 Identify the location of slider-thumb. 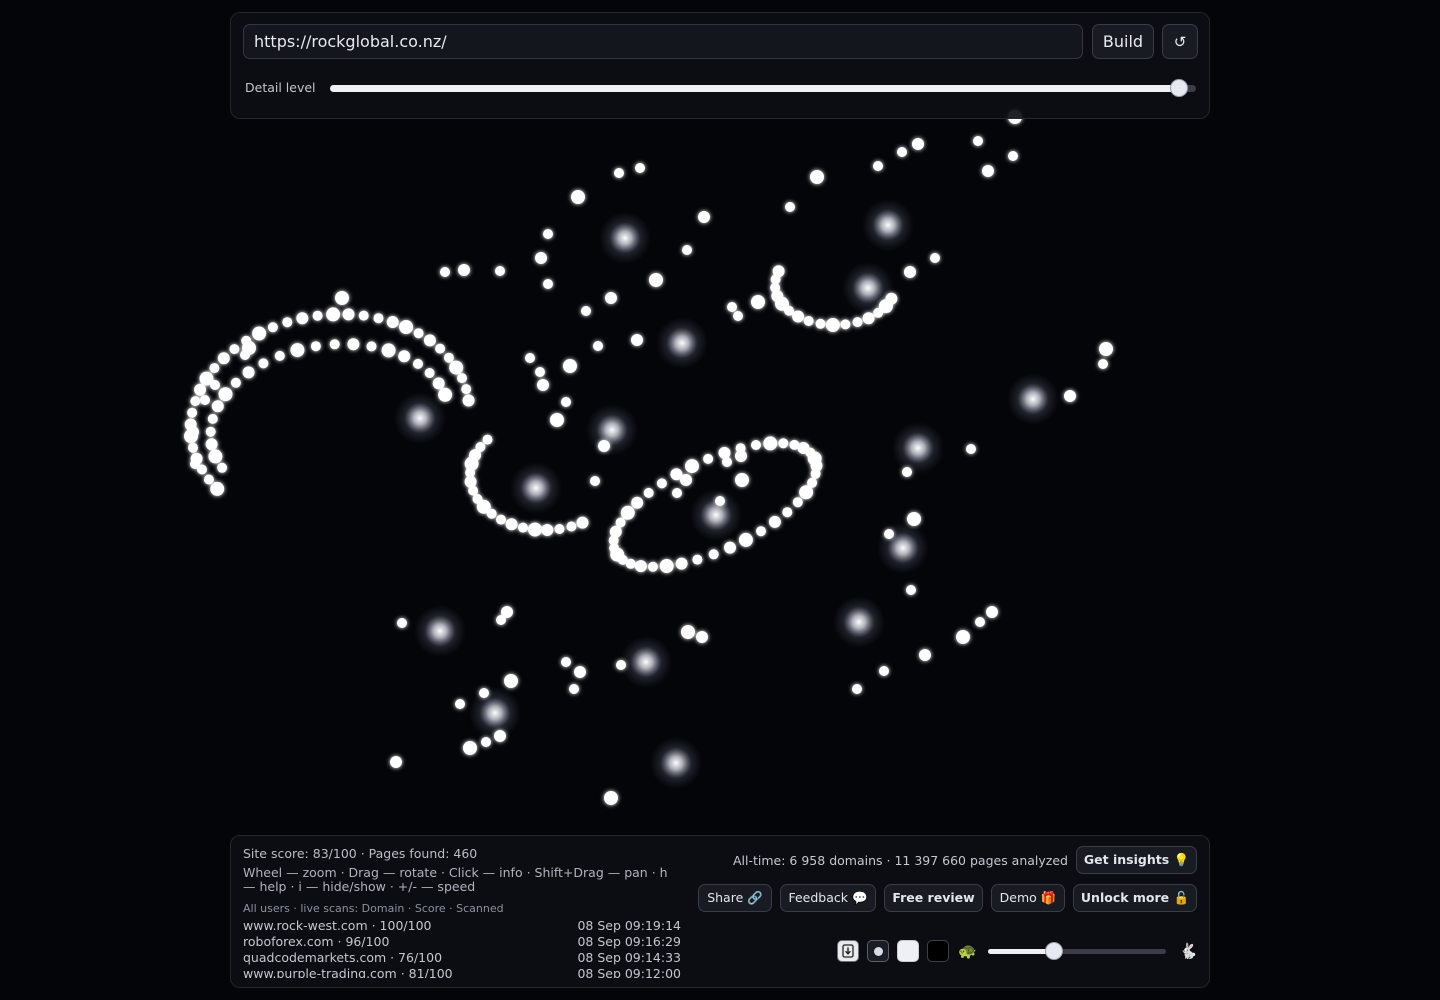
(1053, 951).